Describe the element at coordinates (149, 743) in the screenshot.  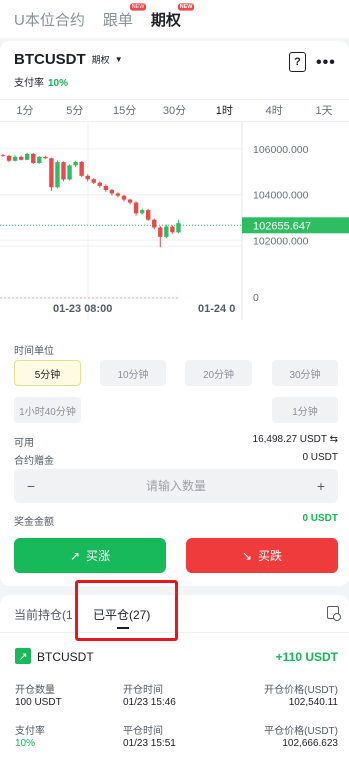
I see `close-time-value: 01/23 15:51` at that location.